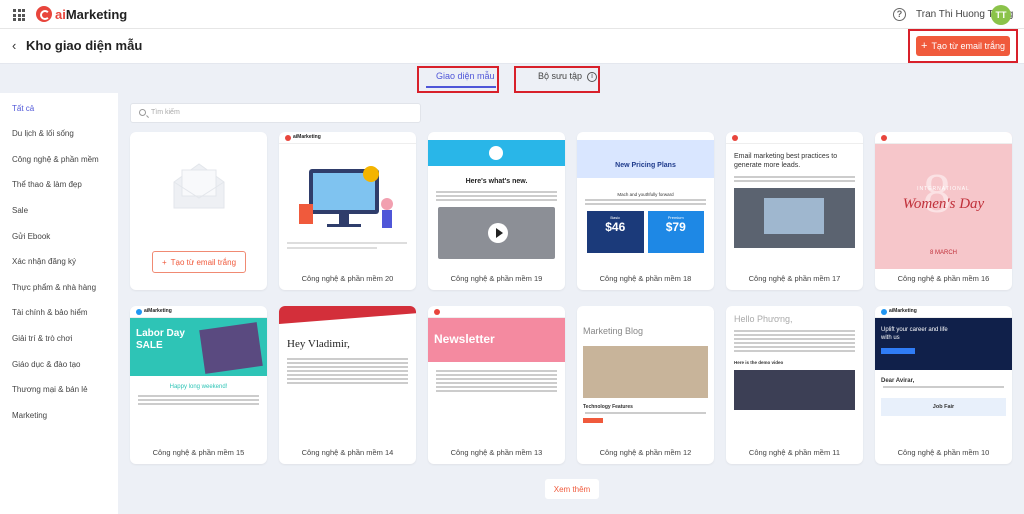  I want to click on logo-prefix: ai, so click(60, 14).